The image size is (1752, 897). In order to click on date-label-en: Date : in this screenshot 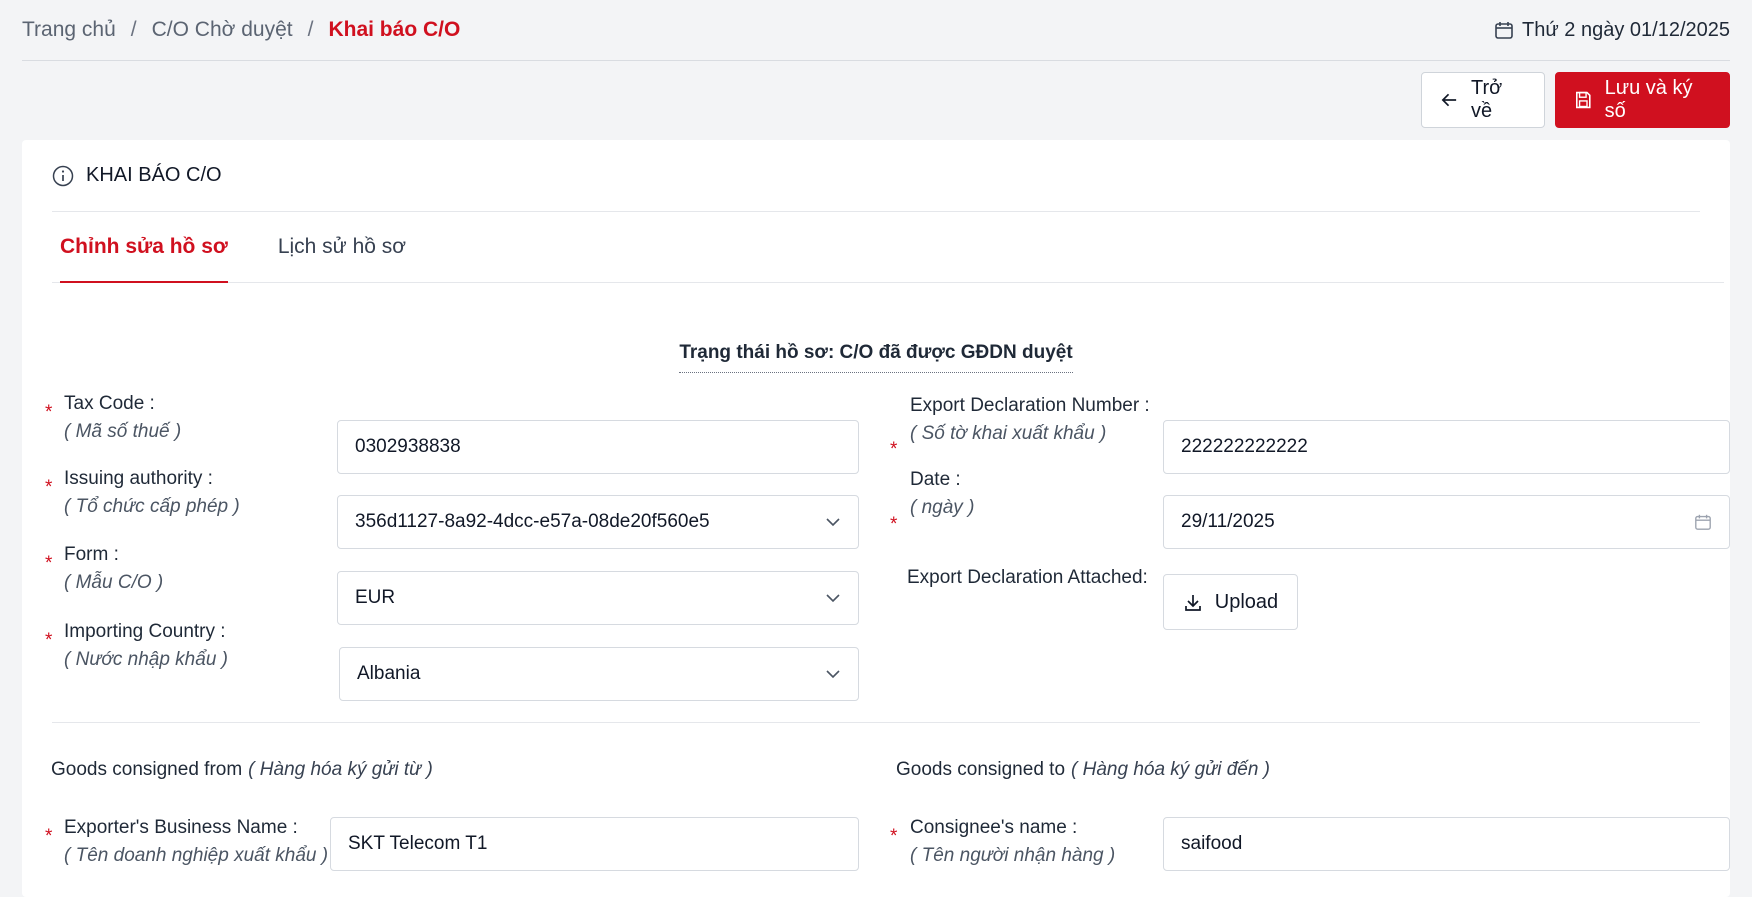, I will do `click(935, 479)`.